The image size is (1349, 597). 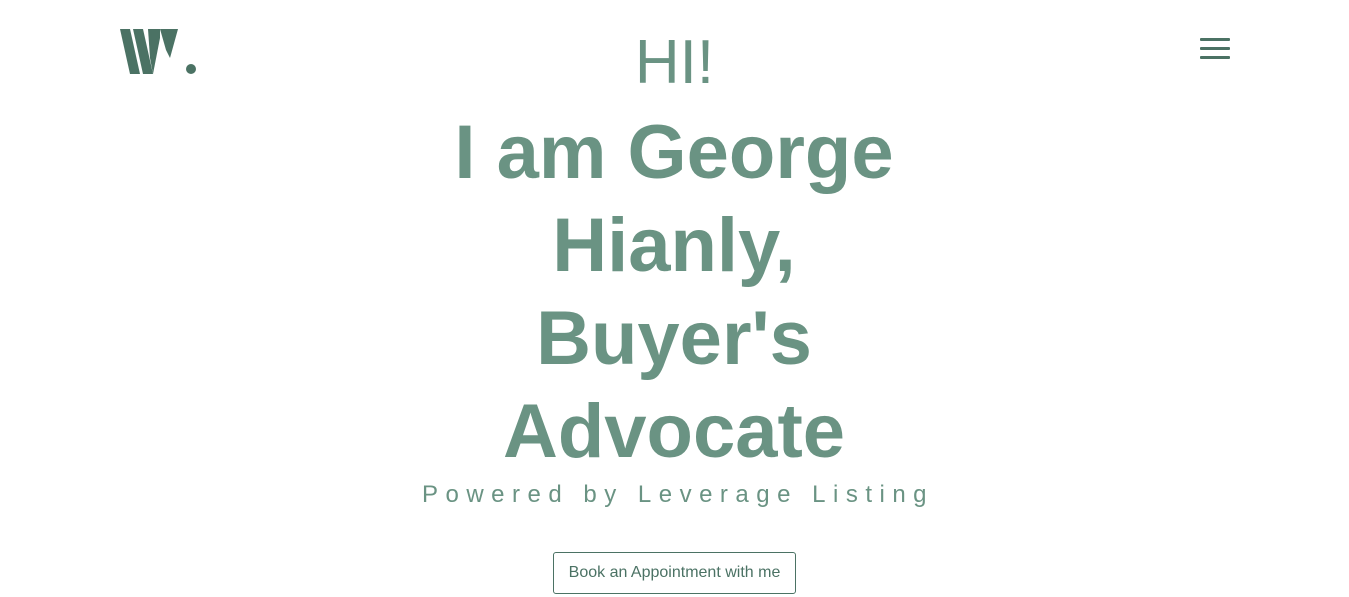 I want to click on headline-line: Hianly,, so click(x=674, y=245).